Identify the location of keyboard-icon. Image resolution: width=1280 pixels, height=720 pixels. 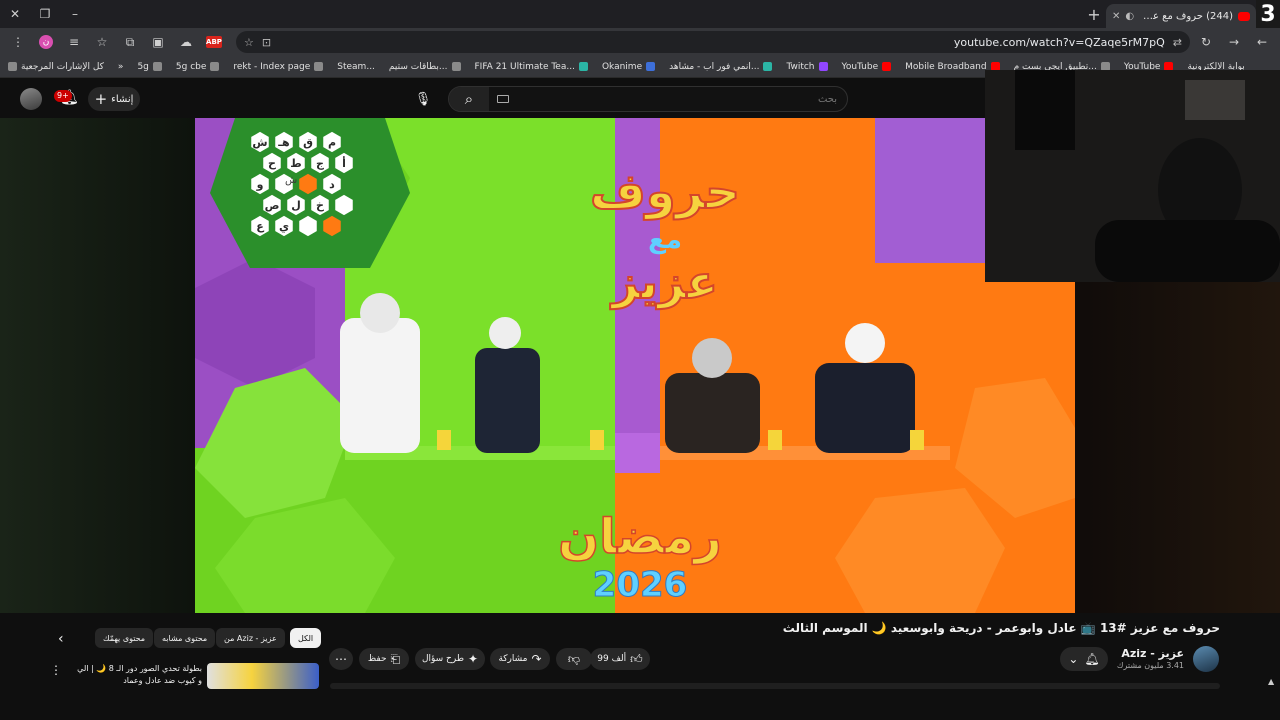
(503, 99).